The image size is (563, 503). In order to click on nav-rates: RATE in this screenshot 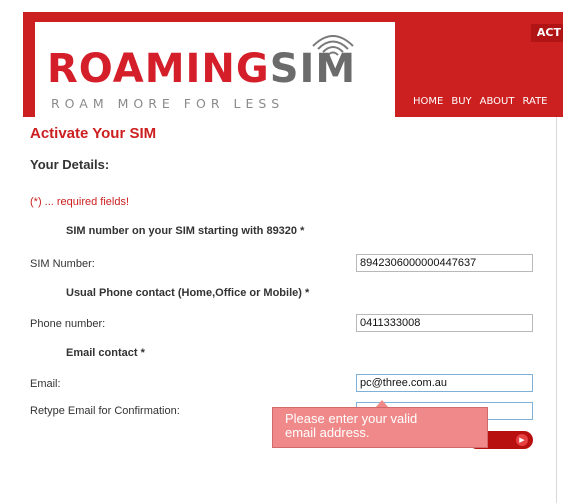, I will do `click(534, 101)`.